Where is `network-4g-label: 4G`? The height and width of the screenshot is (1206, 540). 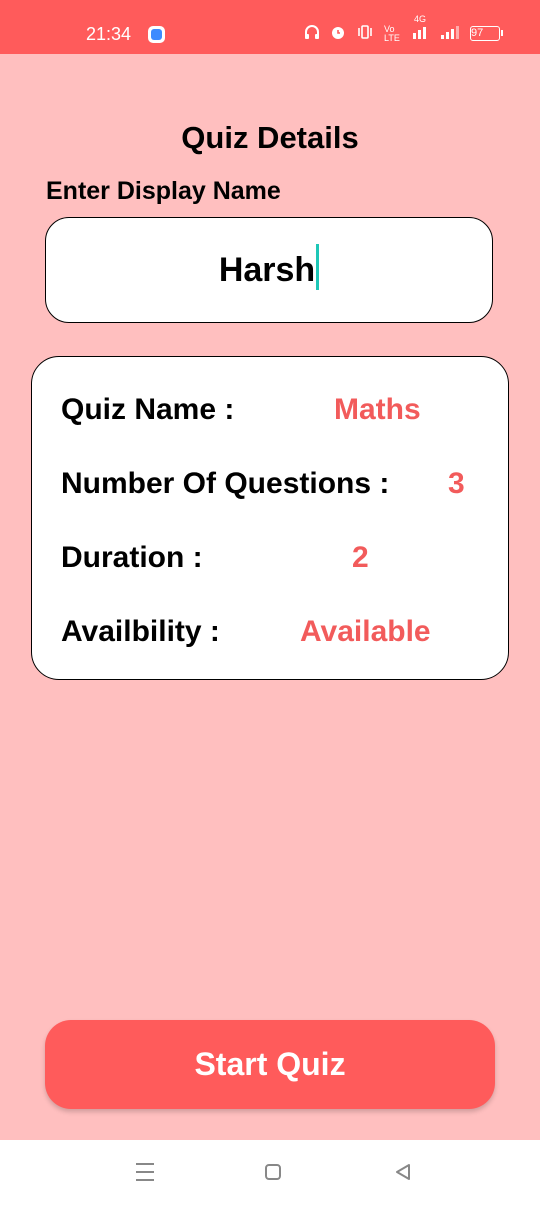
network-4g-label: 4G is located at coordinates (420, 19).